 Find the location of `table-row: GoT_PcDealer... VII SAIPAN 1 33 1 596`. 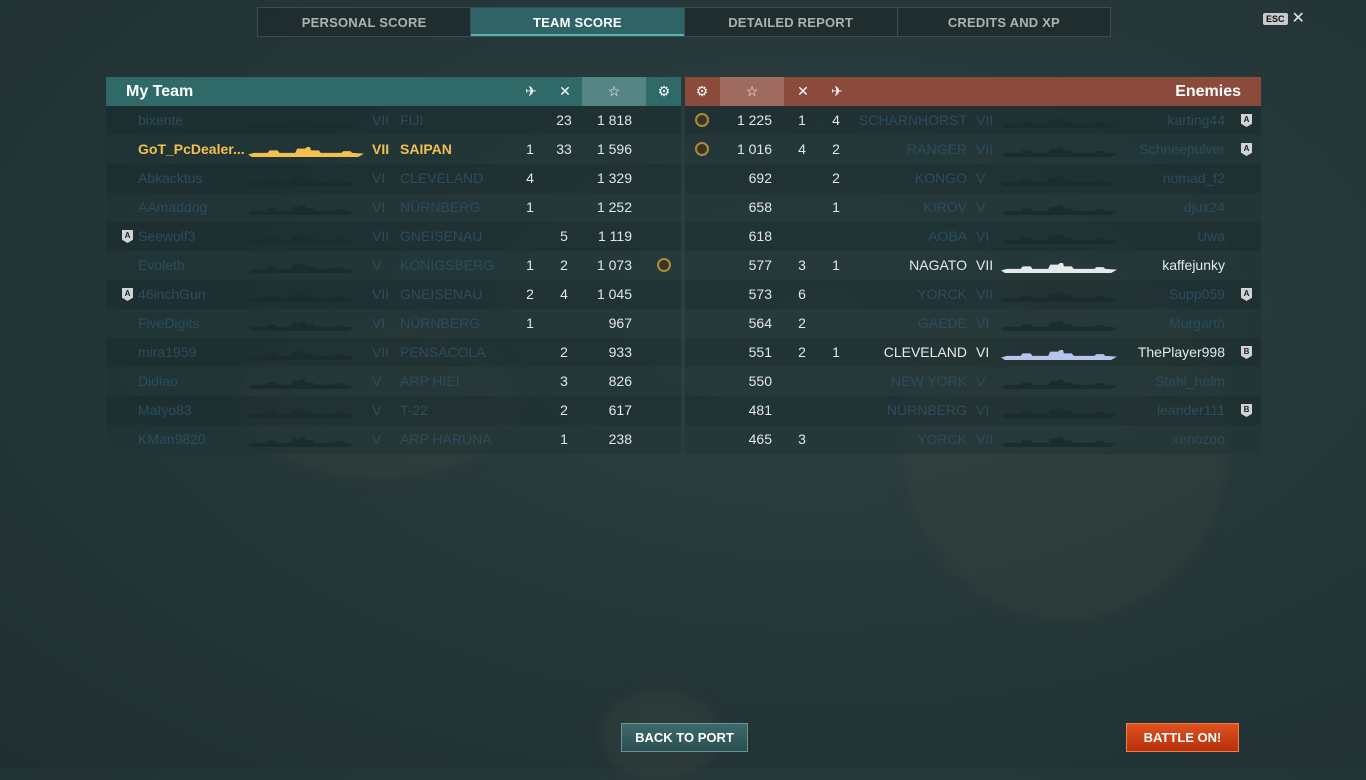

table-row: GoT_PcDealer... VII SAIPAN 1 33 1 596 is located at coordinates (393, 149).